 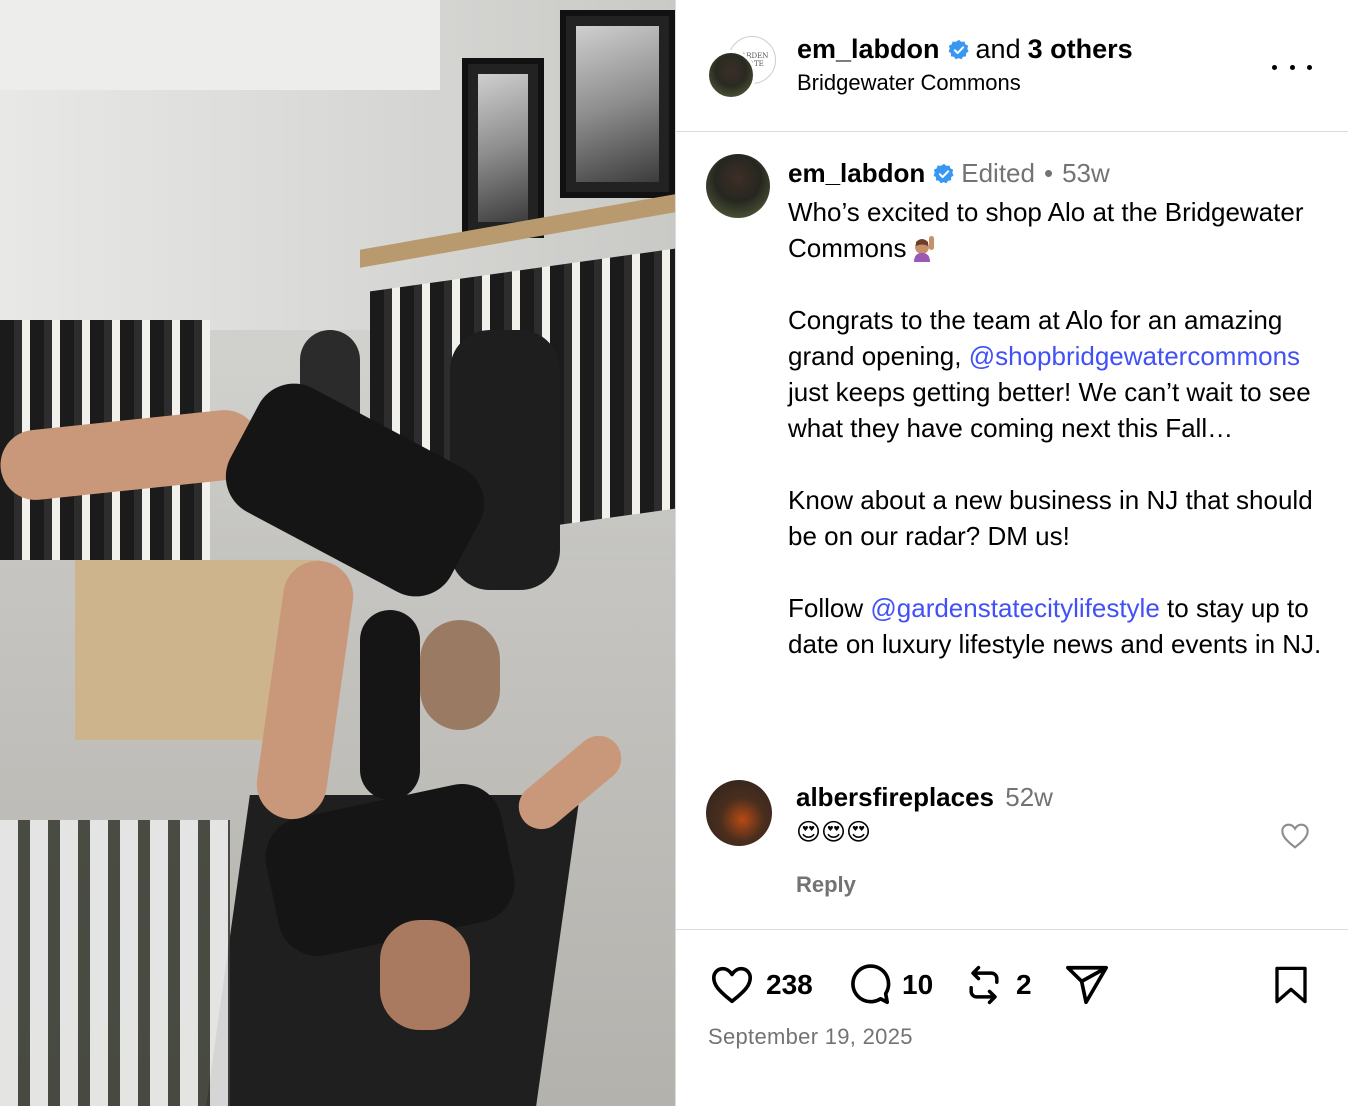 What do you see at coordinates (1012, 1017) in the screenshot?
I see `post-actions: 238 10 2 September 19, 2025` at bounding box center [1012, 1017].